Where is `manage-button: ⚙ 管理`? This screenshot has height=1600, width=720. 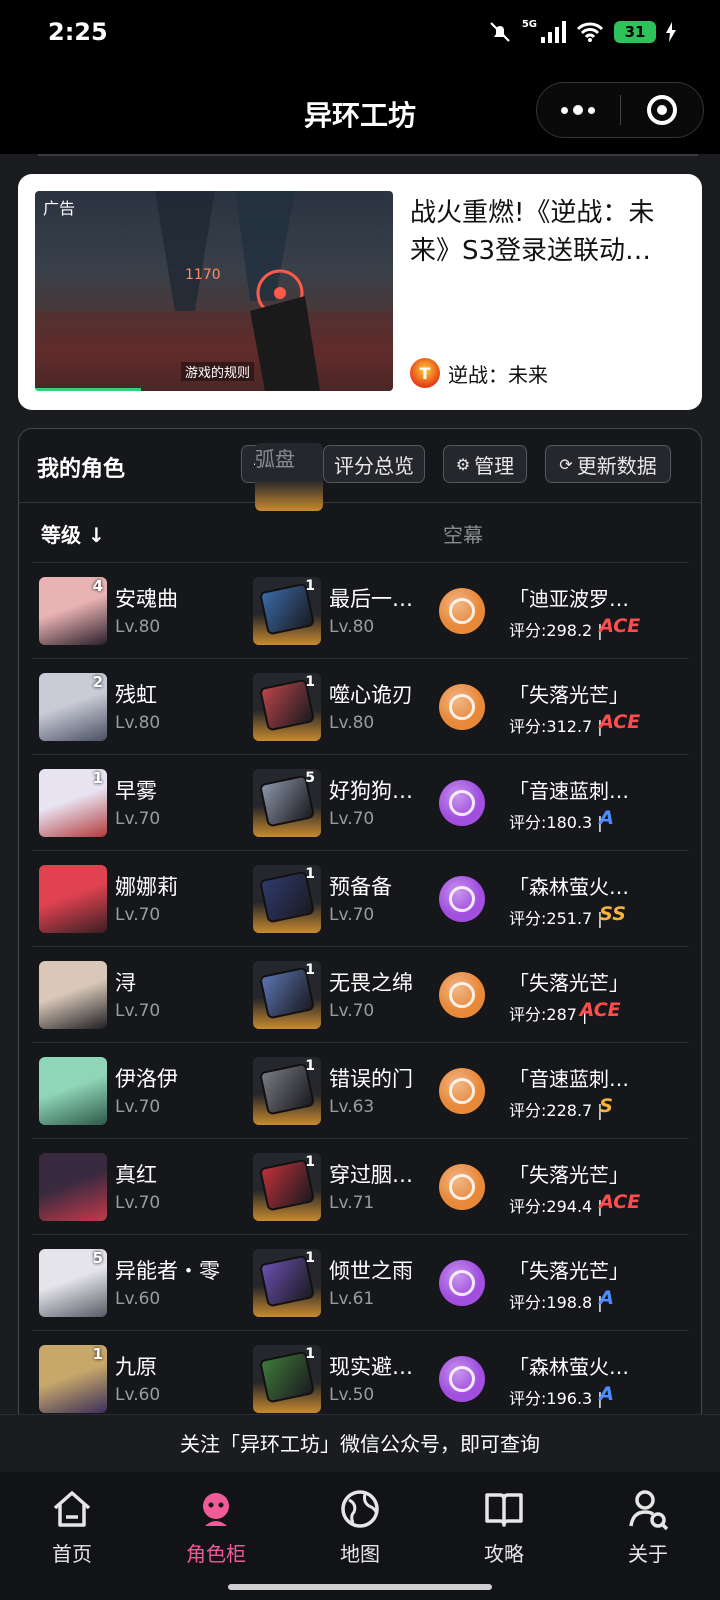
manage-button: ⚙ 管理 is located at coordinates (485, 464).